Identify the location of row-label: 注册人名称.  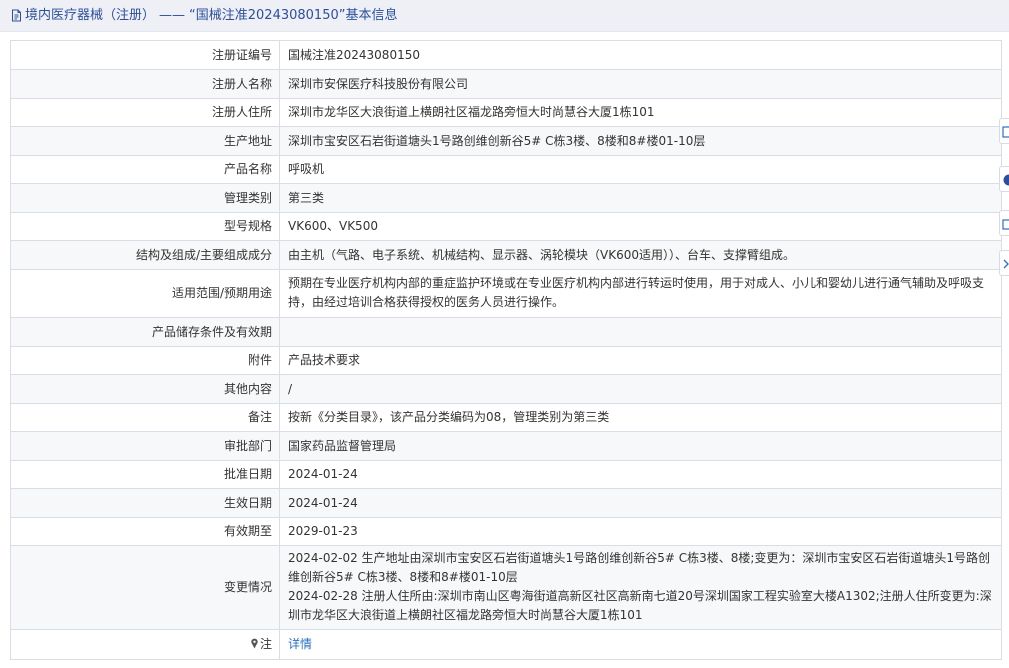
(145, 84).